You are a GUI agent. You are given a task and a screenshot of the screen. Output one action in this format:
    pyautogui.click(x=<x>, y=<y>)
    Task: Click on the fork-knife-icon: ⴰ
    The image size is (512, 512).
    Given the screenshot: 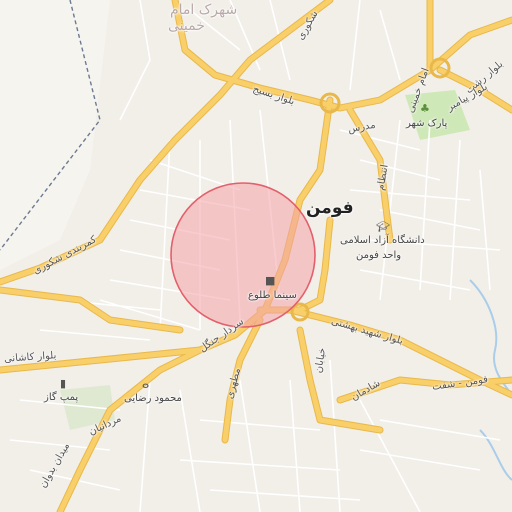 What is the action you would take?
    pyautogui.click(x=146, y=384)
    